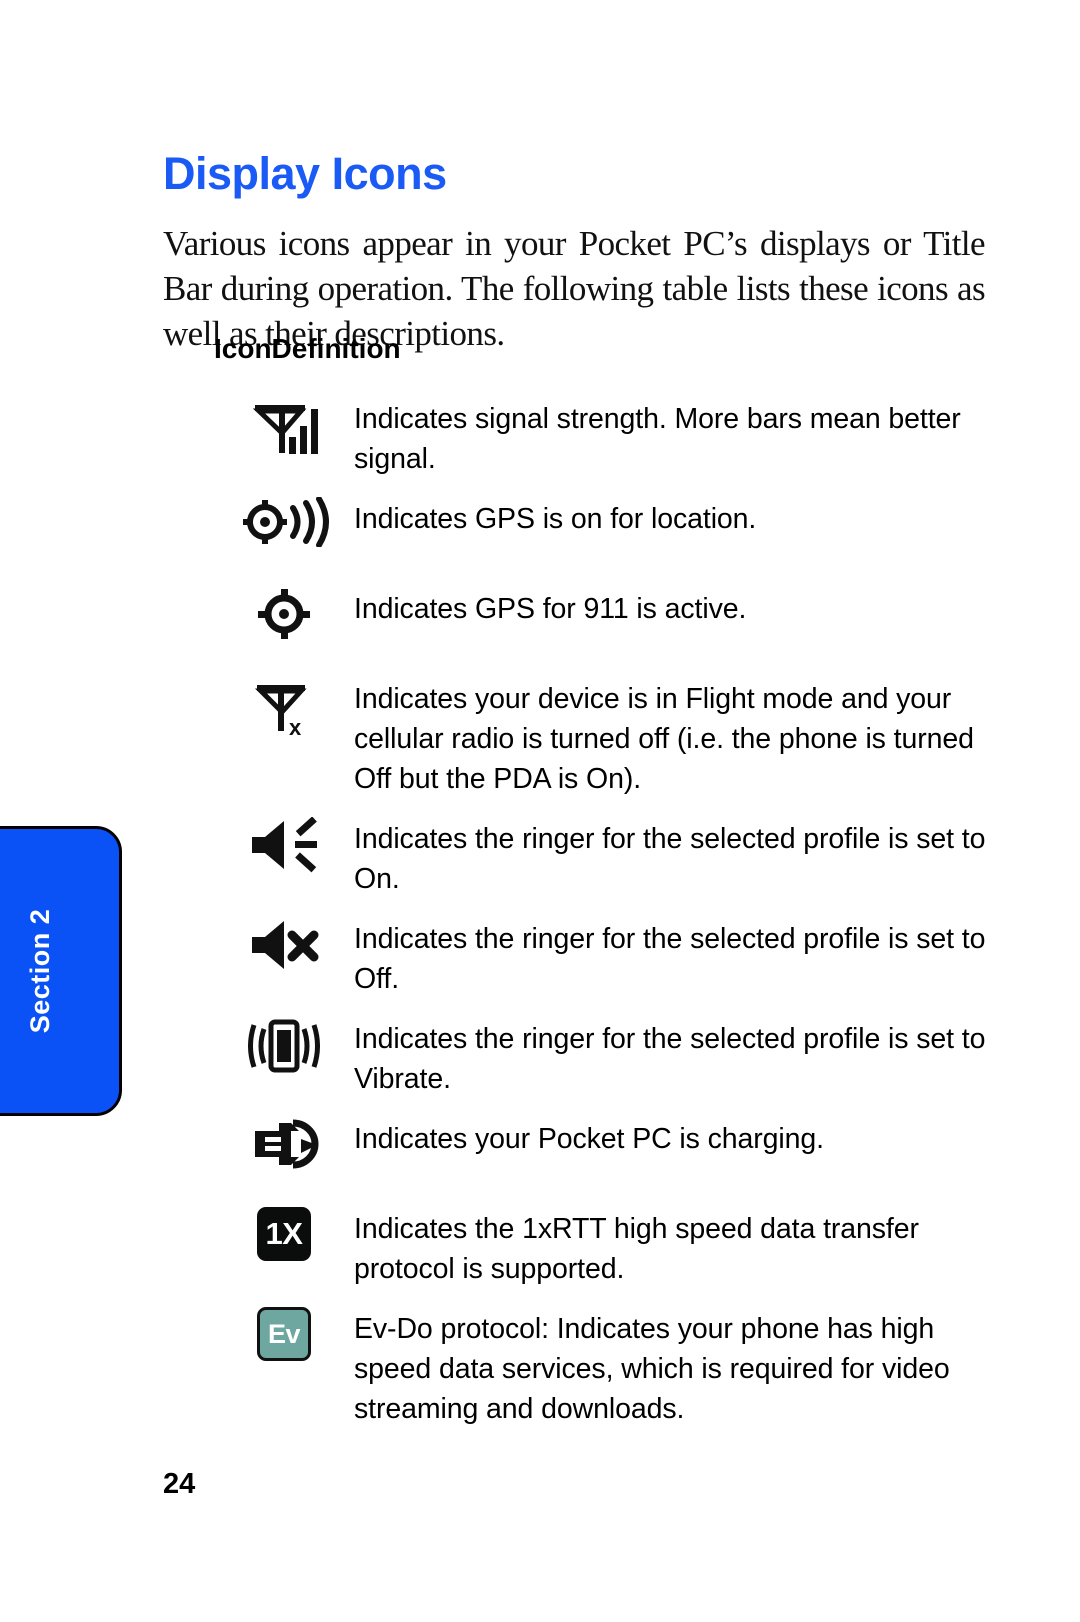 The image size is (1080, 1622). Describe the element at coordinates (284, 428) in the screenshot. I see `signal-strength-icon` at that location.